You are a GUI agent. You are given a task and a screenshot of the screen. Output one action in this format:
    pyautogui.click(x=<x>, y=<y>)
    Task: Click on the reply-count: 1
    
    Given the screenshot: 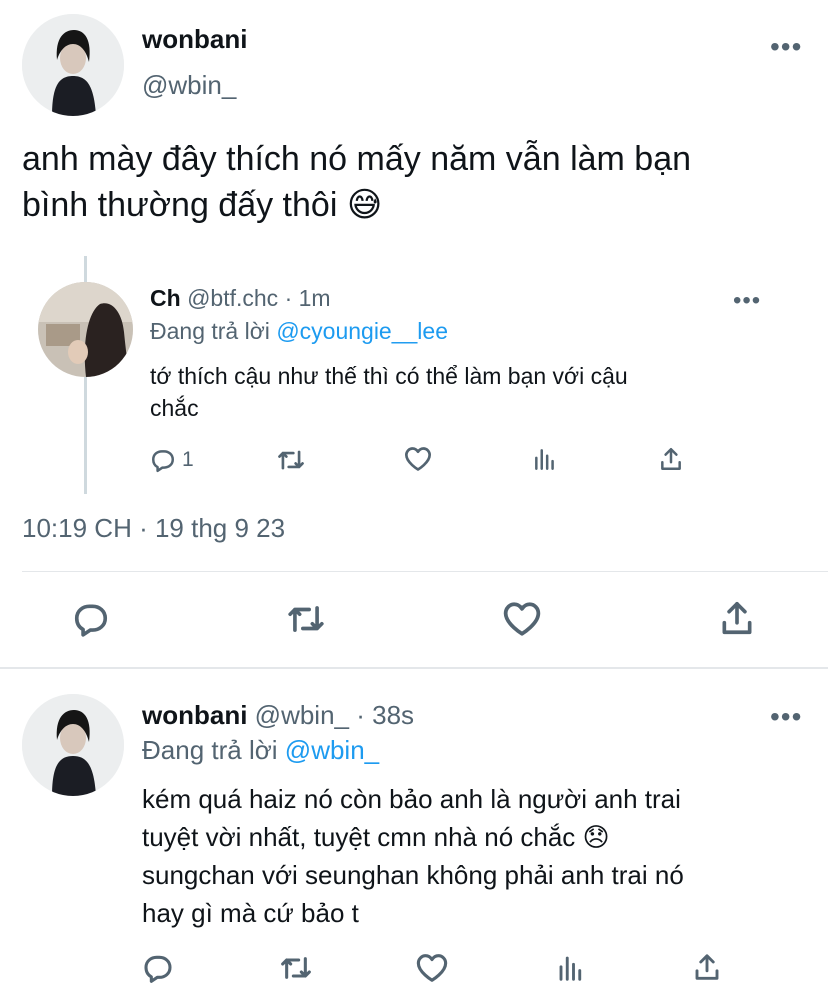 What is the action you would take?
    pyautogui.click(x=188, y=459)
    